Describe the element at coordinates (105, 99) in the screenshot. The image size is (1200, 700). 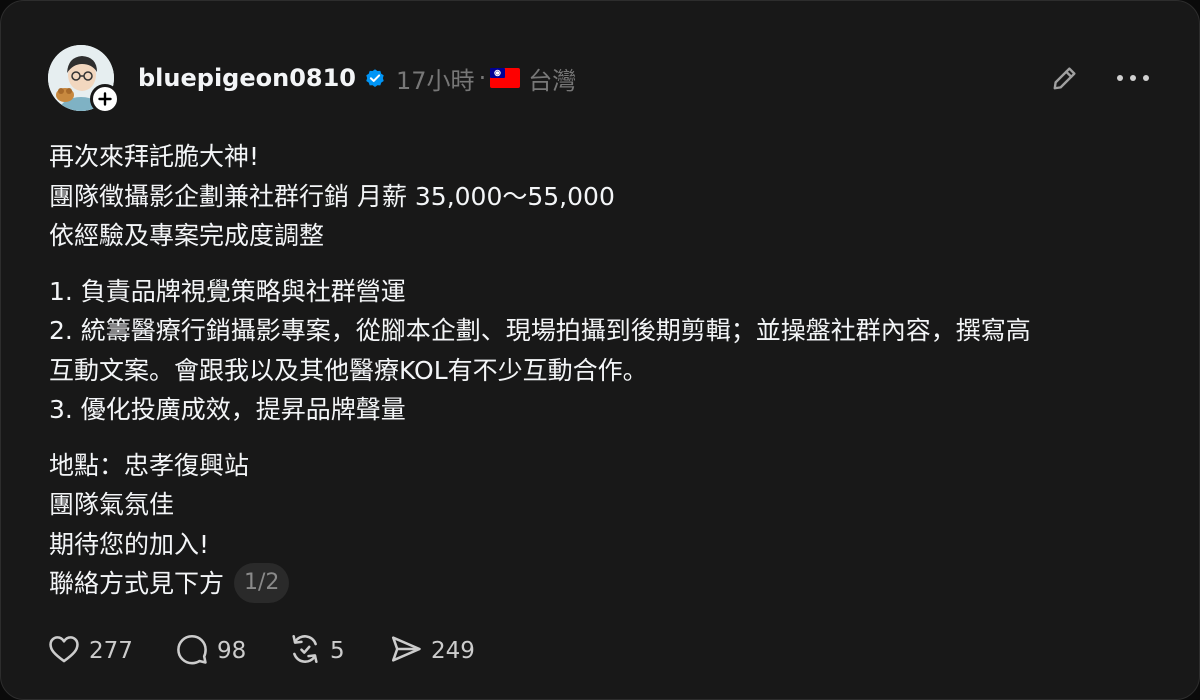
I see `follow-plus-icon` at that location.